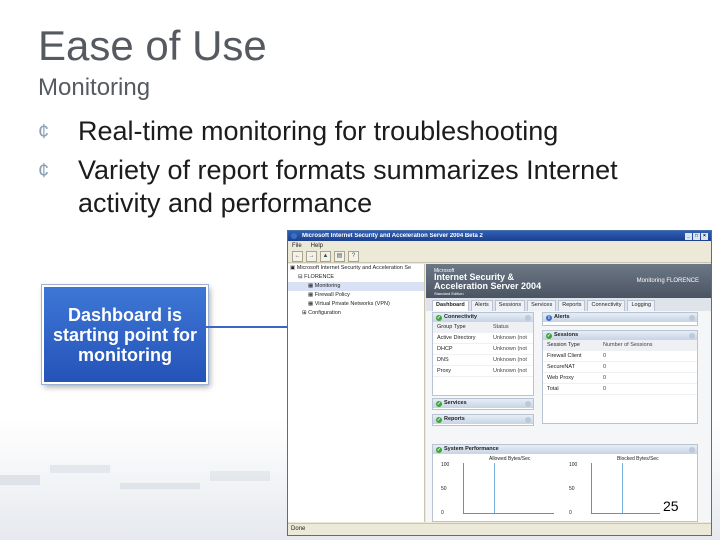 The width and height of the screenshot is (720, 540). Describe the element at coordinates (671, 506) in the screenshot. I see `page-number: 25` at that location.